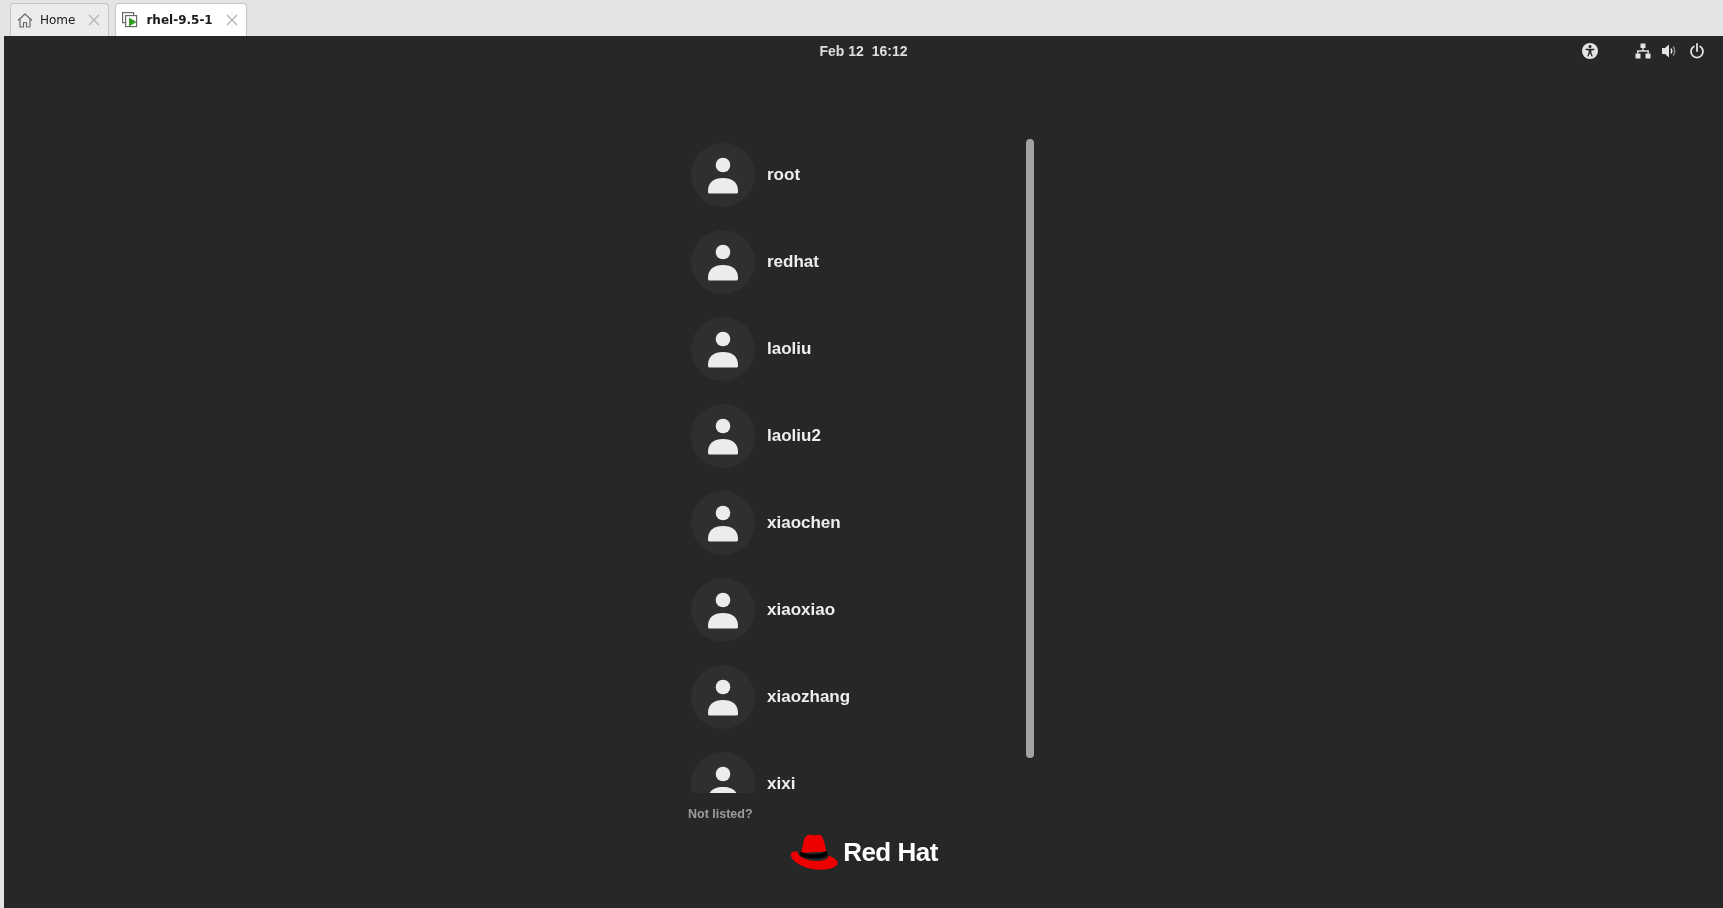 The image size is (1723, 908). Describe the element at coordinates (1643, 51) in the screenshot. I see `network-icon` at that location.